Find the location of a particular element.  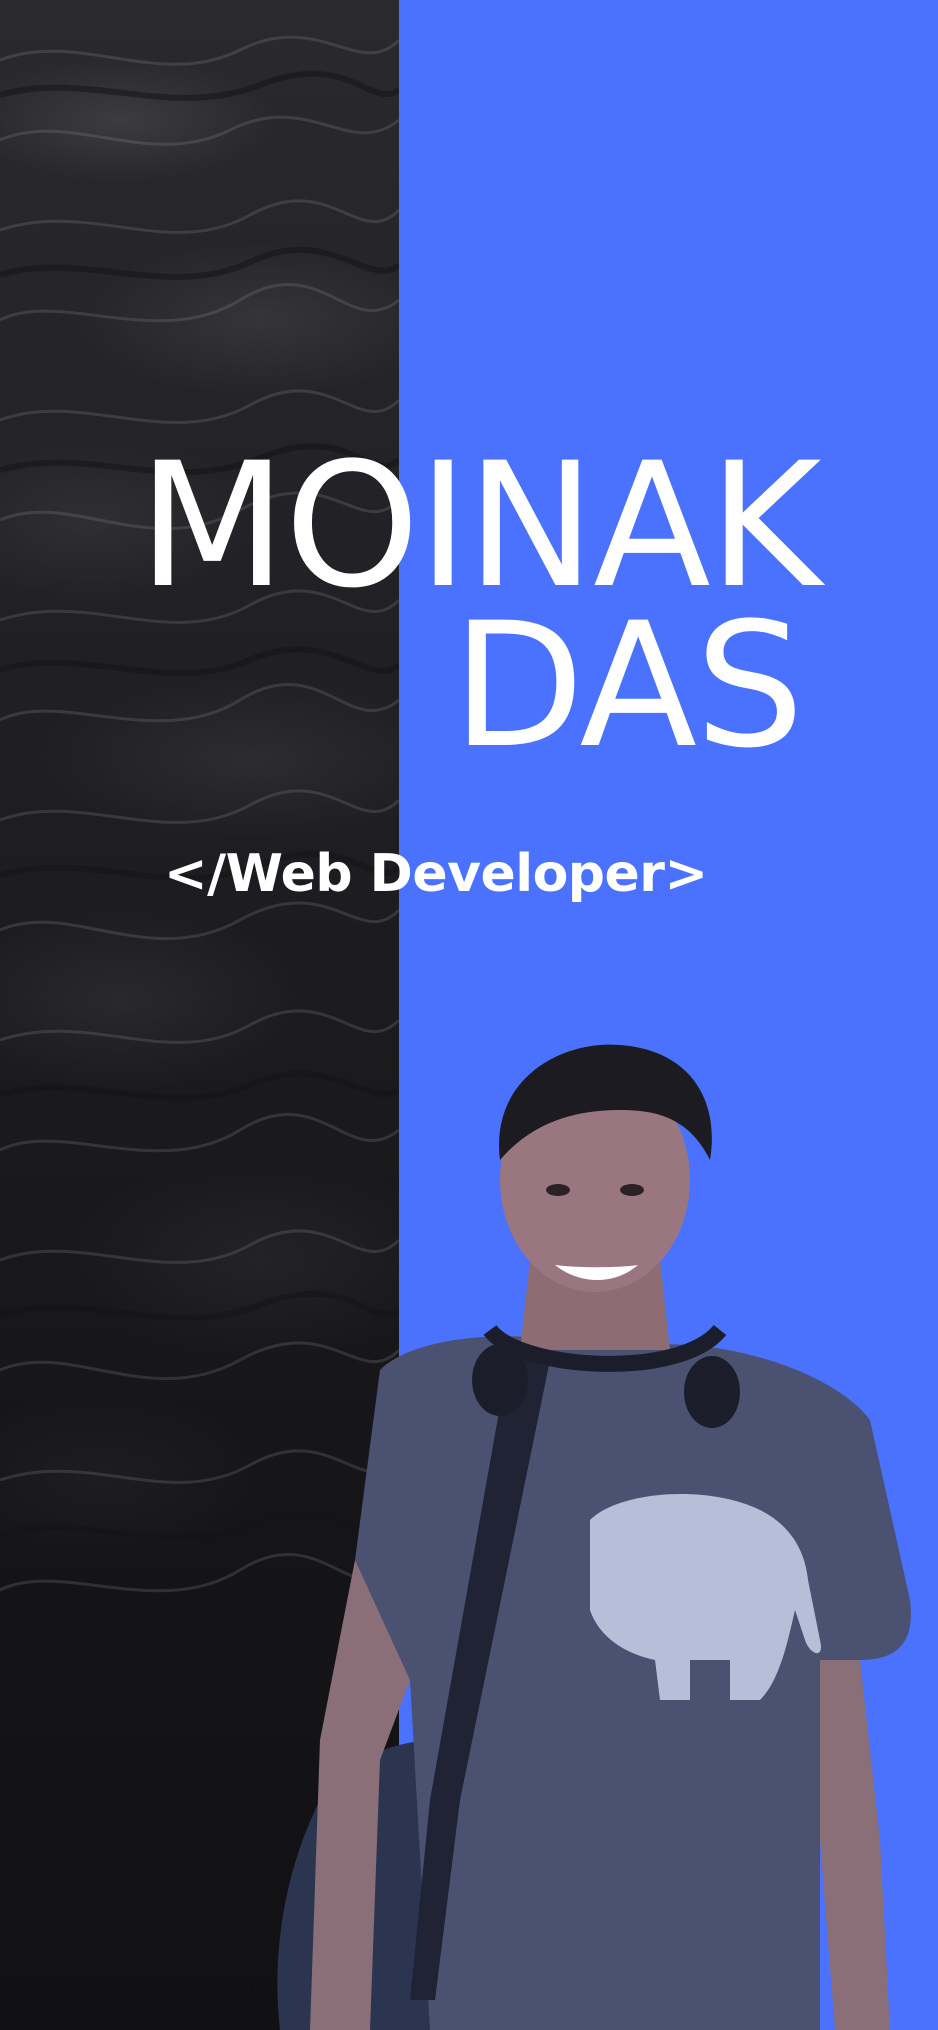

headphones-left-cup is located at coordinates (500, 1380).